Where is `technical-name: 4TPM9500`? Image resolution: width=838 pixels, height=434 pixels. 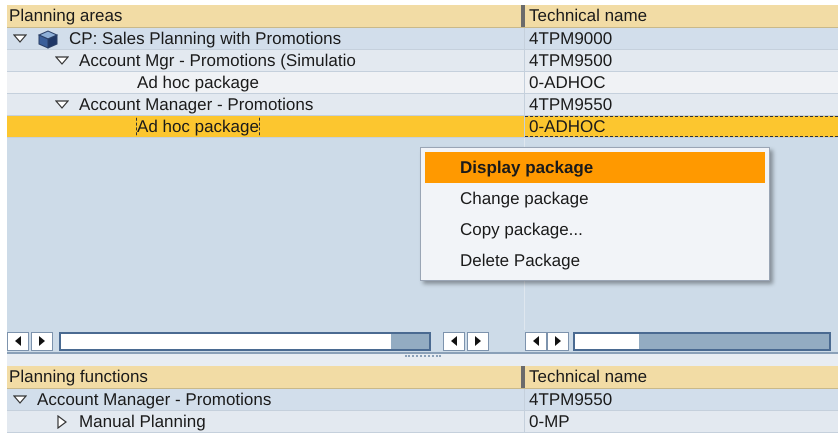
technical-name: 4TPM9500 is located at coordinates (570, 61).